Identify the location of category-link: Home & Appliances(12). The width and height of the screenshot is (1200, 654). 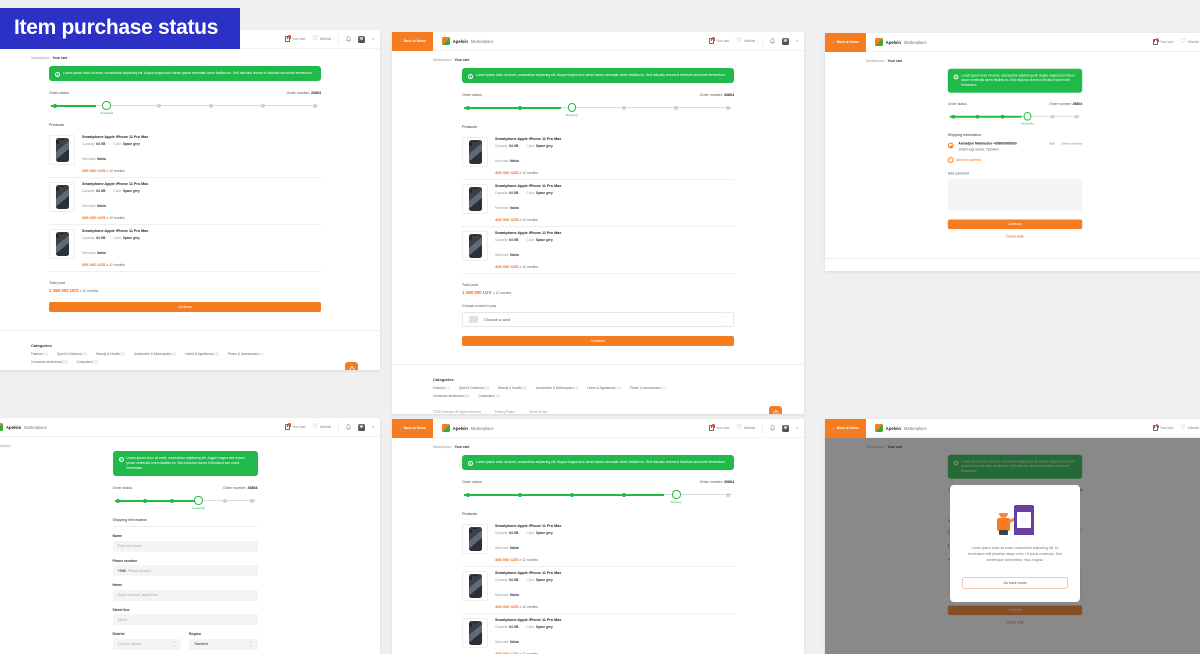
(604, 388).